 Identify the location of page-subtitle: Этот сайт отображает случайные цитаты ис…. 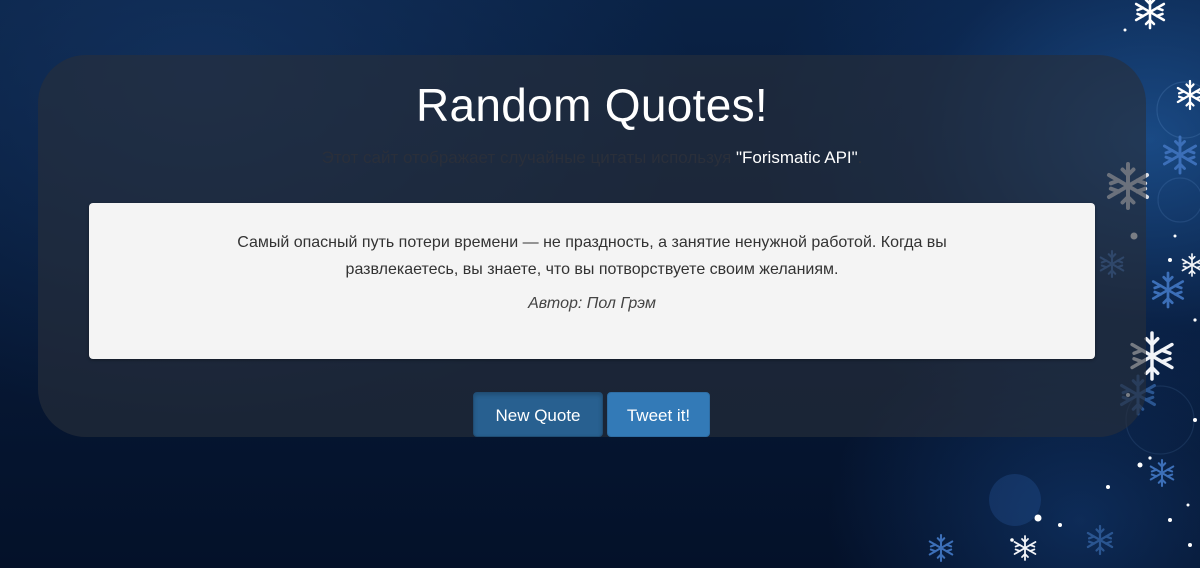
(592, 158).